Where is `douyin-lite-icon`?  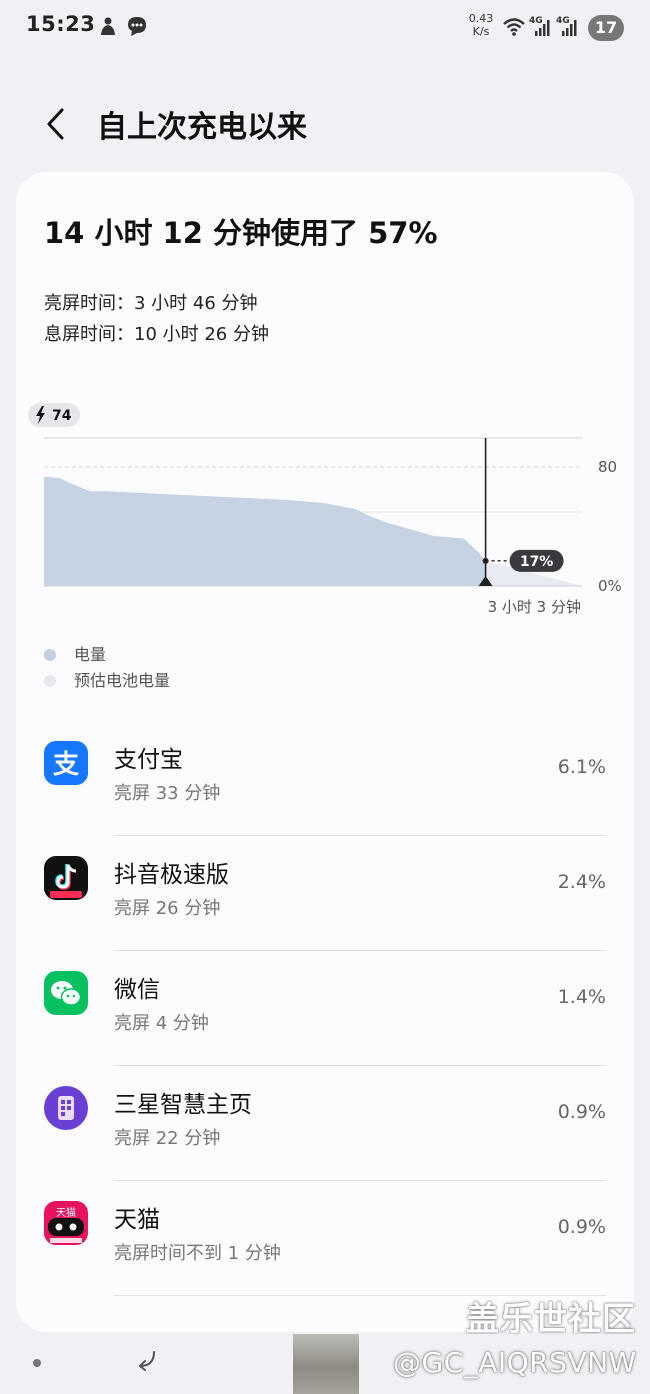 douyin-lite-icon is located at coordinates (66, 878).